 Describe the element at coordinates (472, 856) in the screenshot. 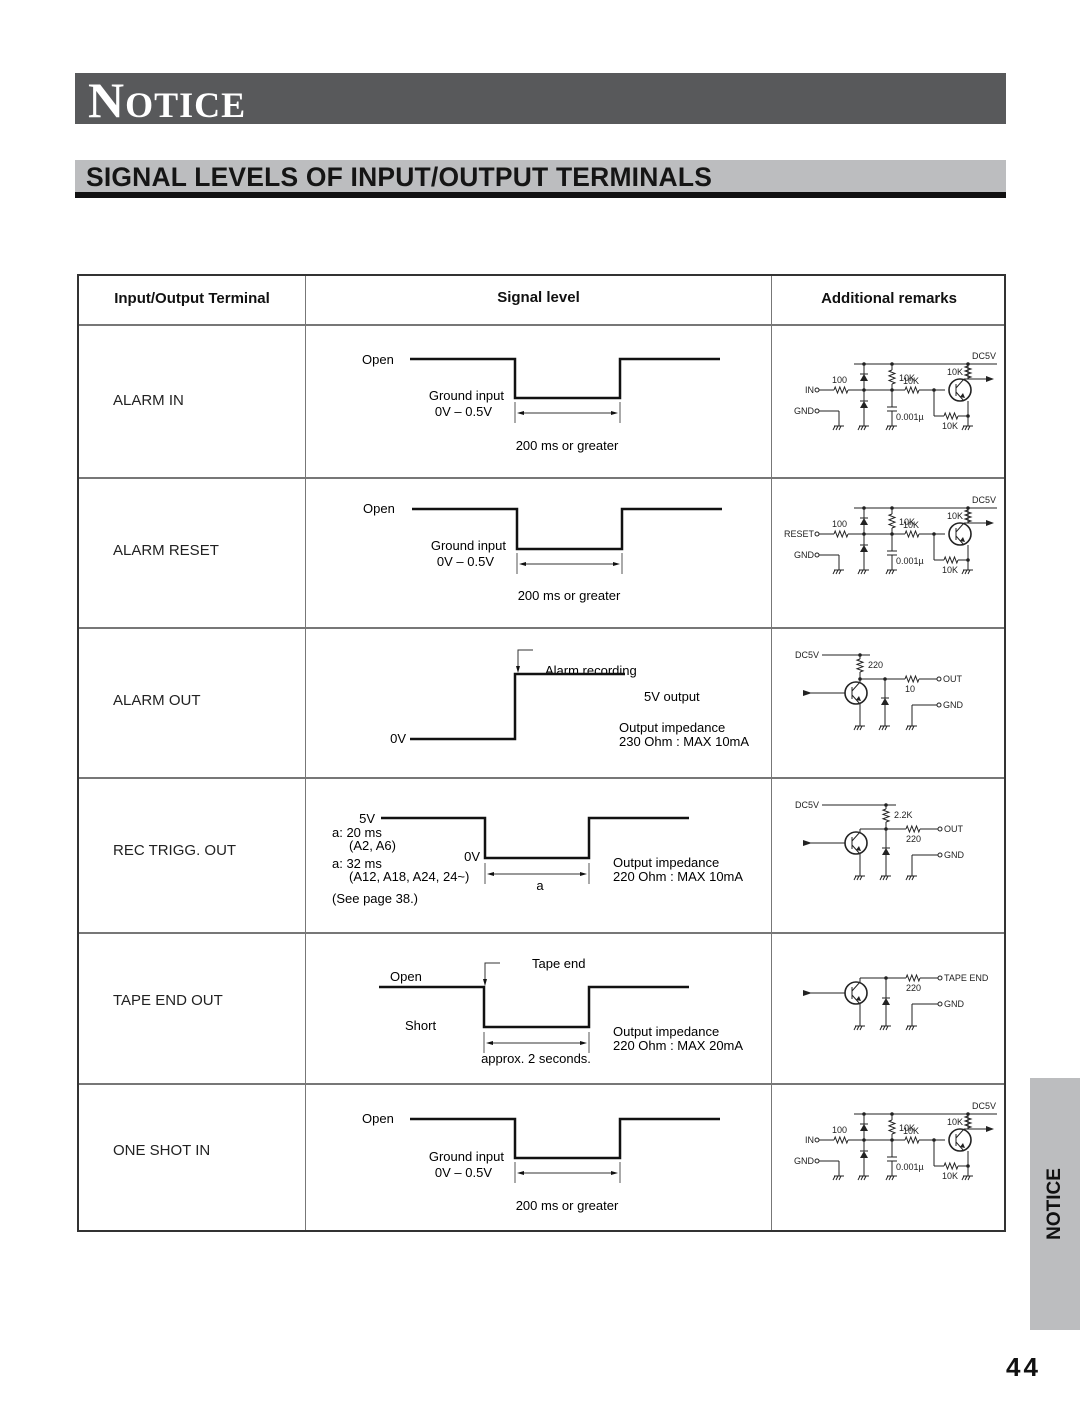

I see `label-0v: 0V` at that location.